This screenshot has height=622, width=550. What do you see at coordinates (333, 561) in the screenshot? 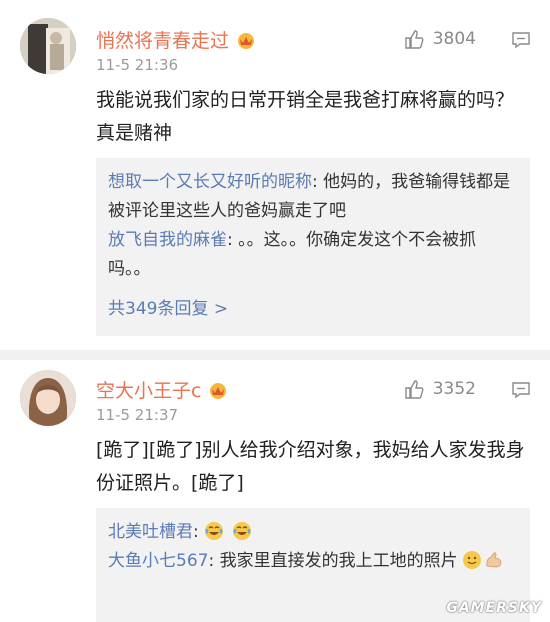
I see `reply-text: : 我家里直接发的我上工地的照片` at bounding box center [333, 561].